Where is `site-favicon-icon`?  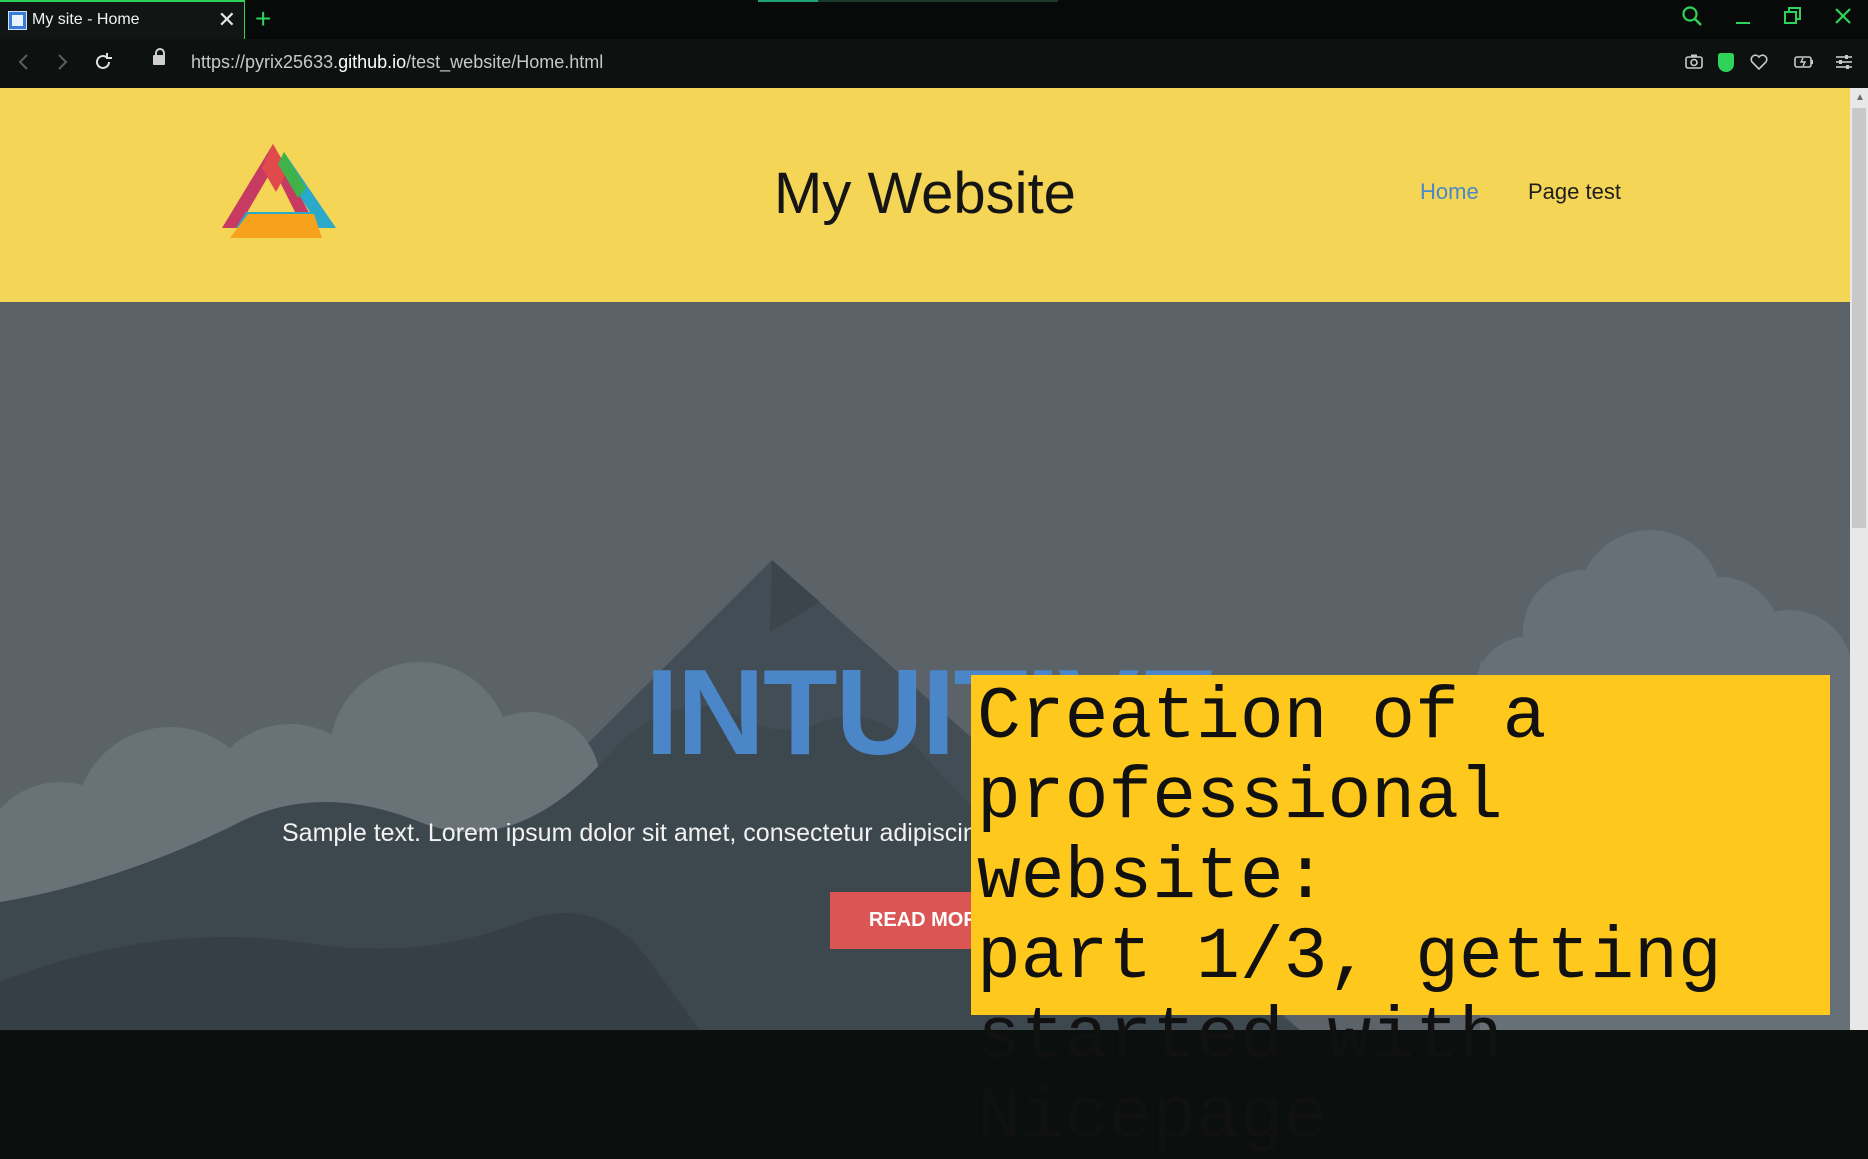 site-favicon-icon is located at coordinates (17, 20).